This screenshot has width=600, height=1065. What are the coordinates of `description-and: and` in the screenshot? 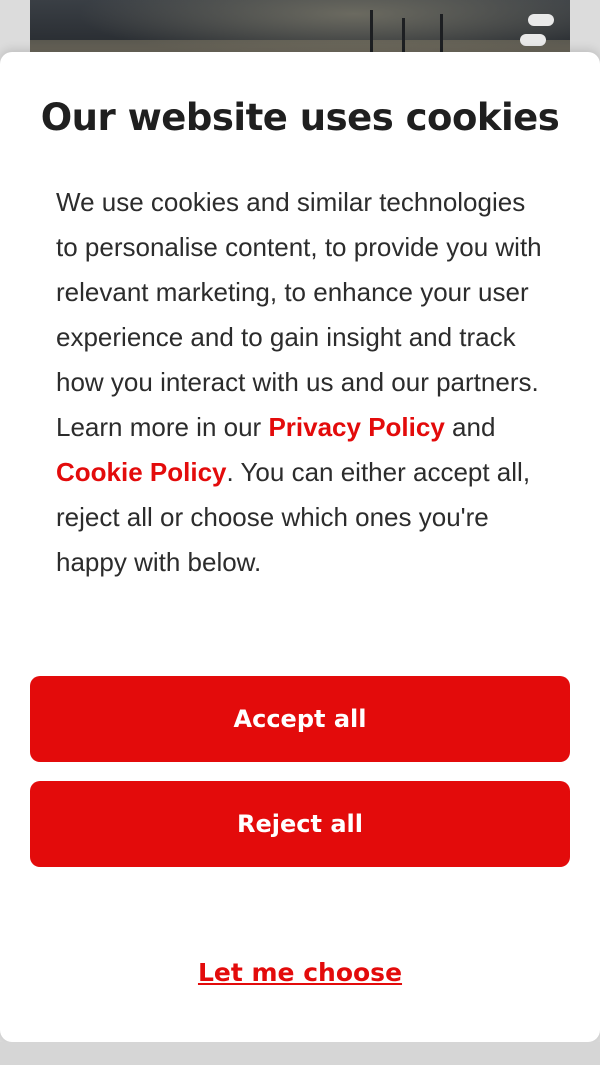 It's located at (470, 427).